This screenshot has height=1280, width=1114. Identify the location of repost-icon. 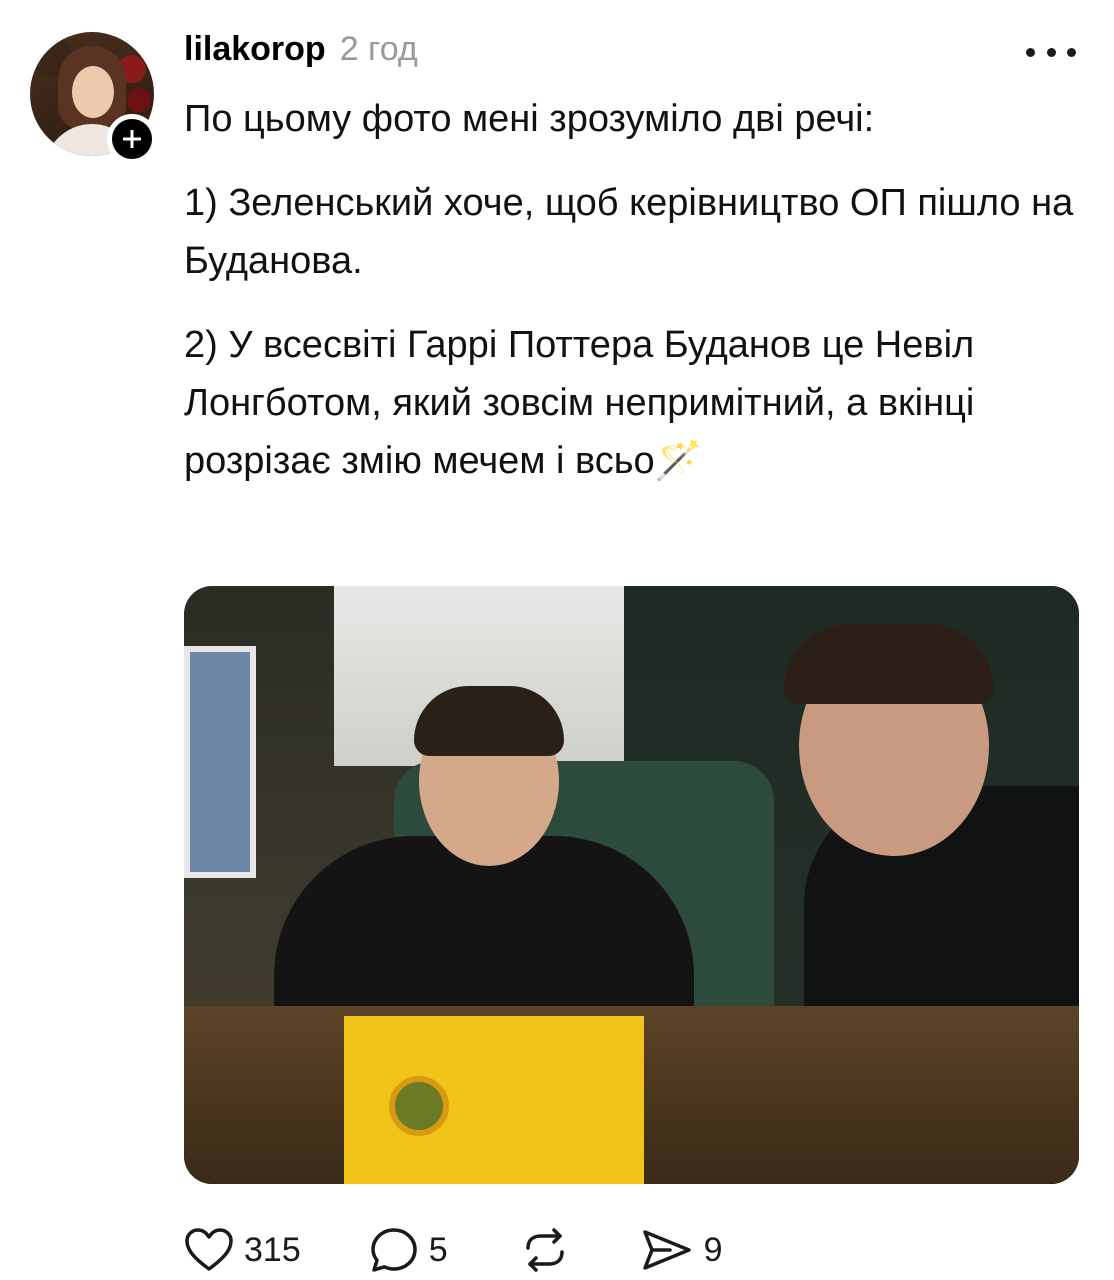
(544, 1250).